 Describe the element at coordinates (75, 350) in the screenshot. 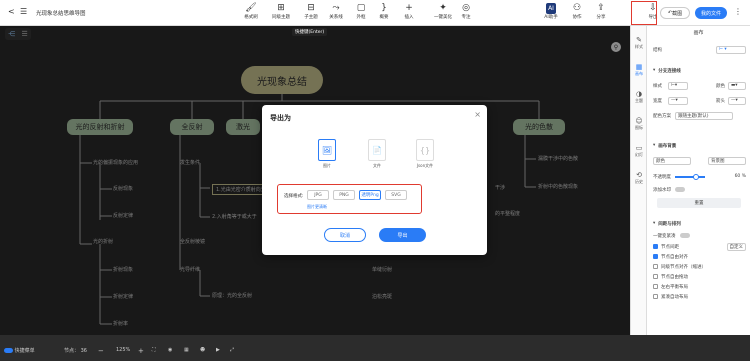

I see `node-count: 节点： 36` at that location.